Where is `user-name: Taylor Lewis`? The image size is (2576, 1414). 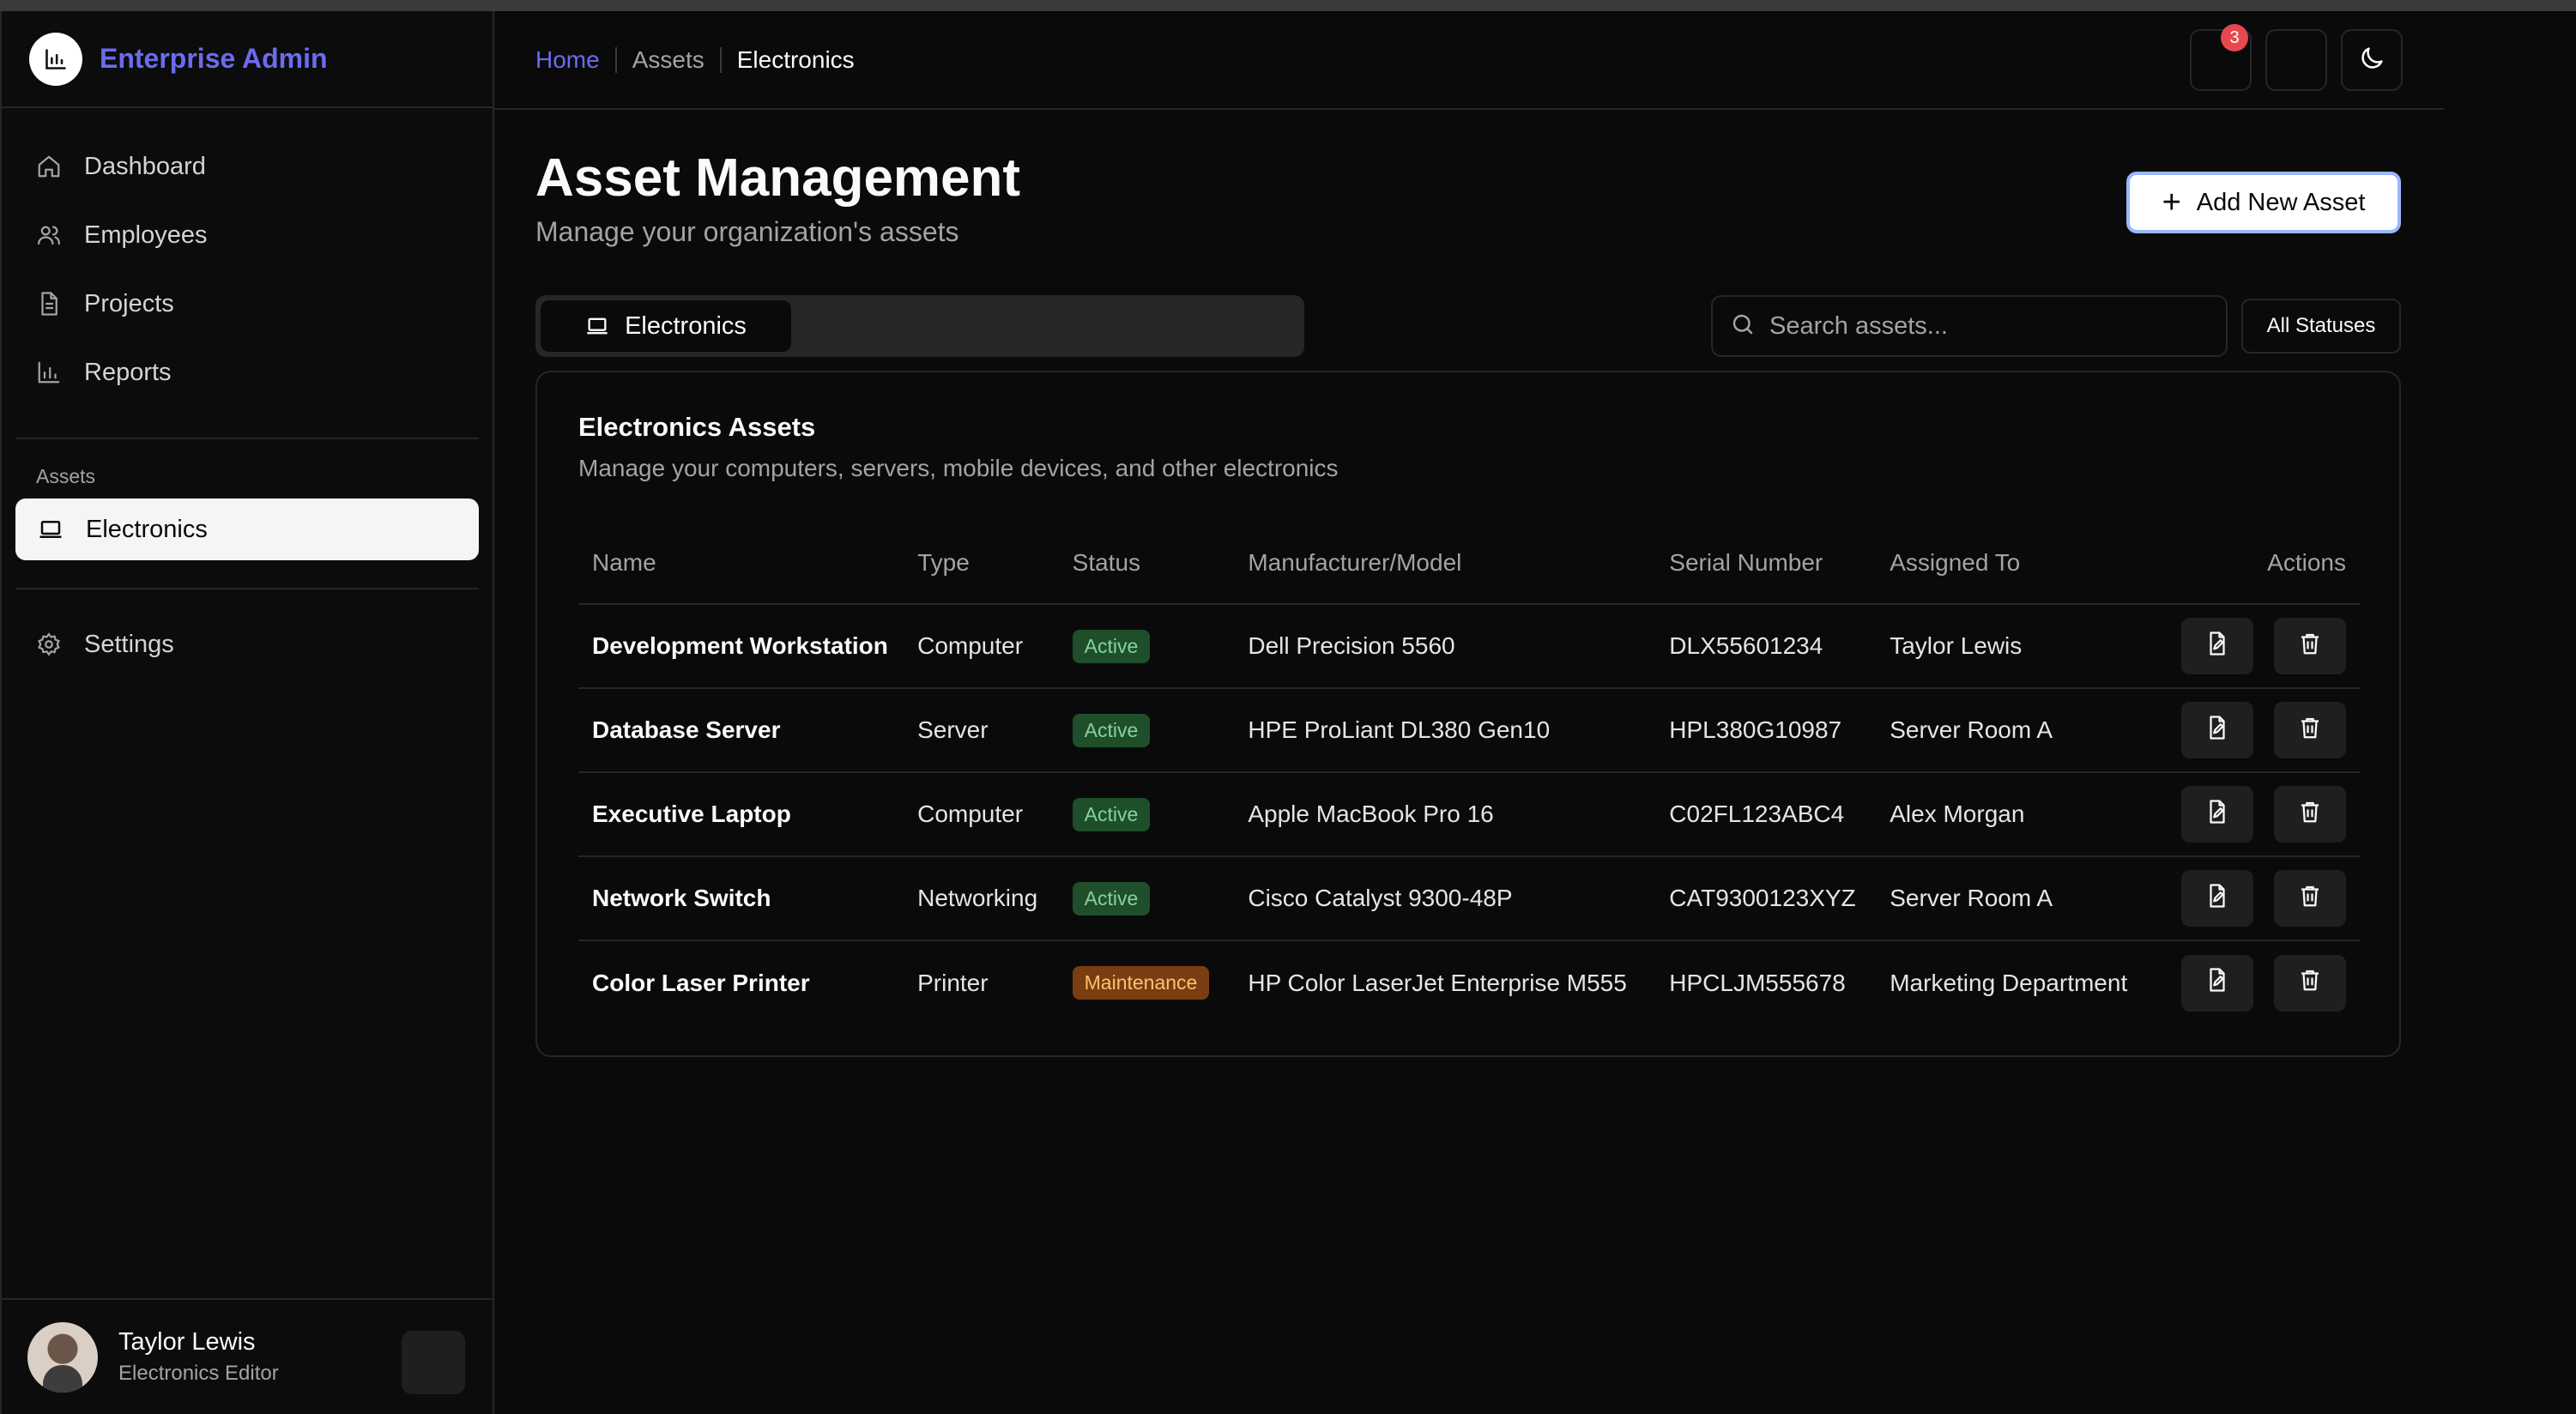 user-name: Taylor Lewis is located at coordinates (187, 1342).